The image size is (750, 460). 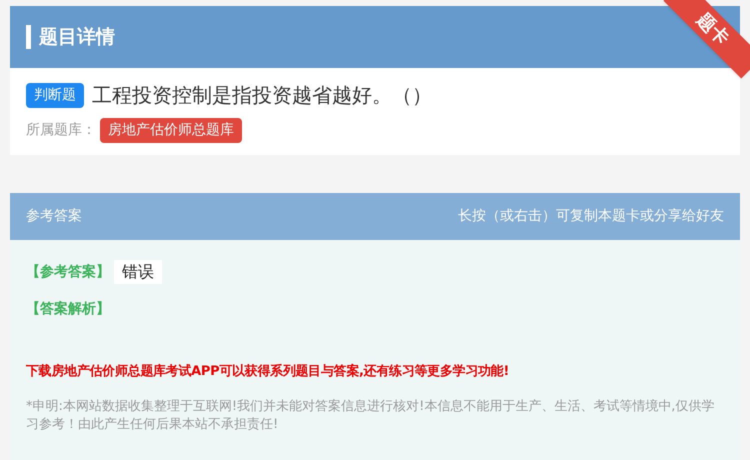 I want to click on analysis-label: 【答案解析】, so click(x=68, y=309).